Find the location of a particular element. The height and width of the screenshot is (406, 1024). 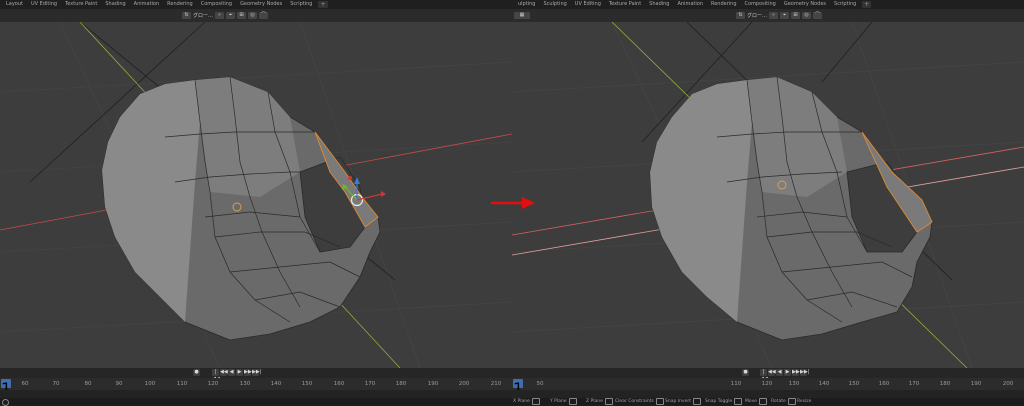

timeline-tick: 200 is located at coordinates (1008, 384).